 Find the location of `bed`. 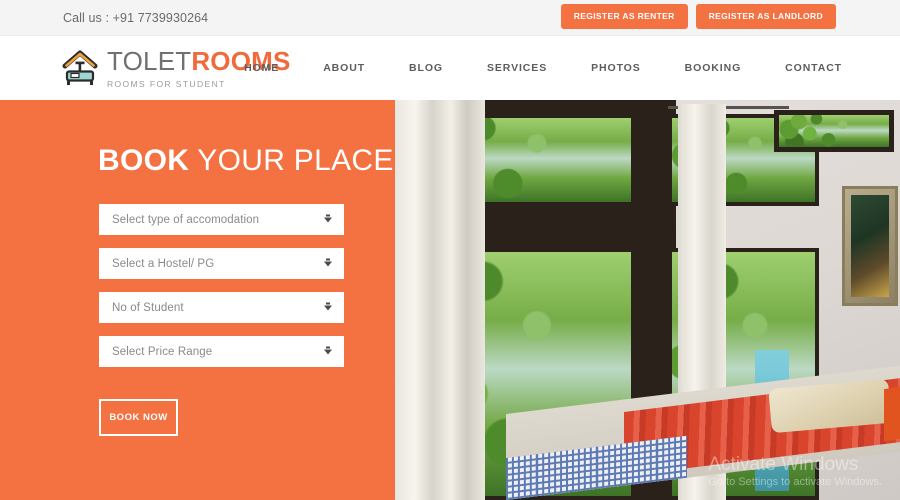

bed is located at coordinates (703, 432).